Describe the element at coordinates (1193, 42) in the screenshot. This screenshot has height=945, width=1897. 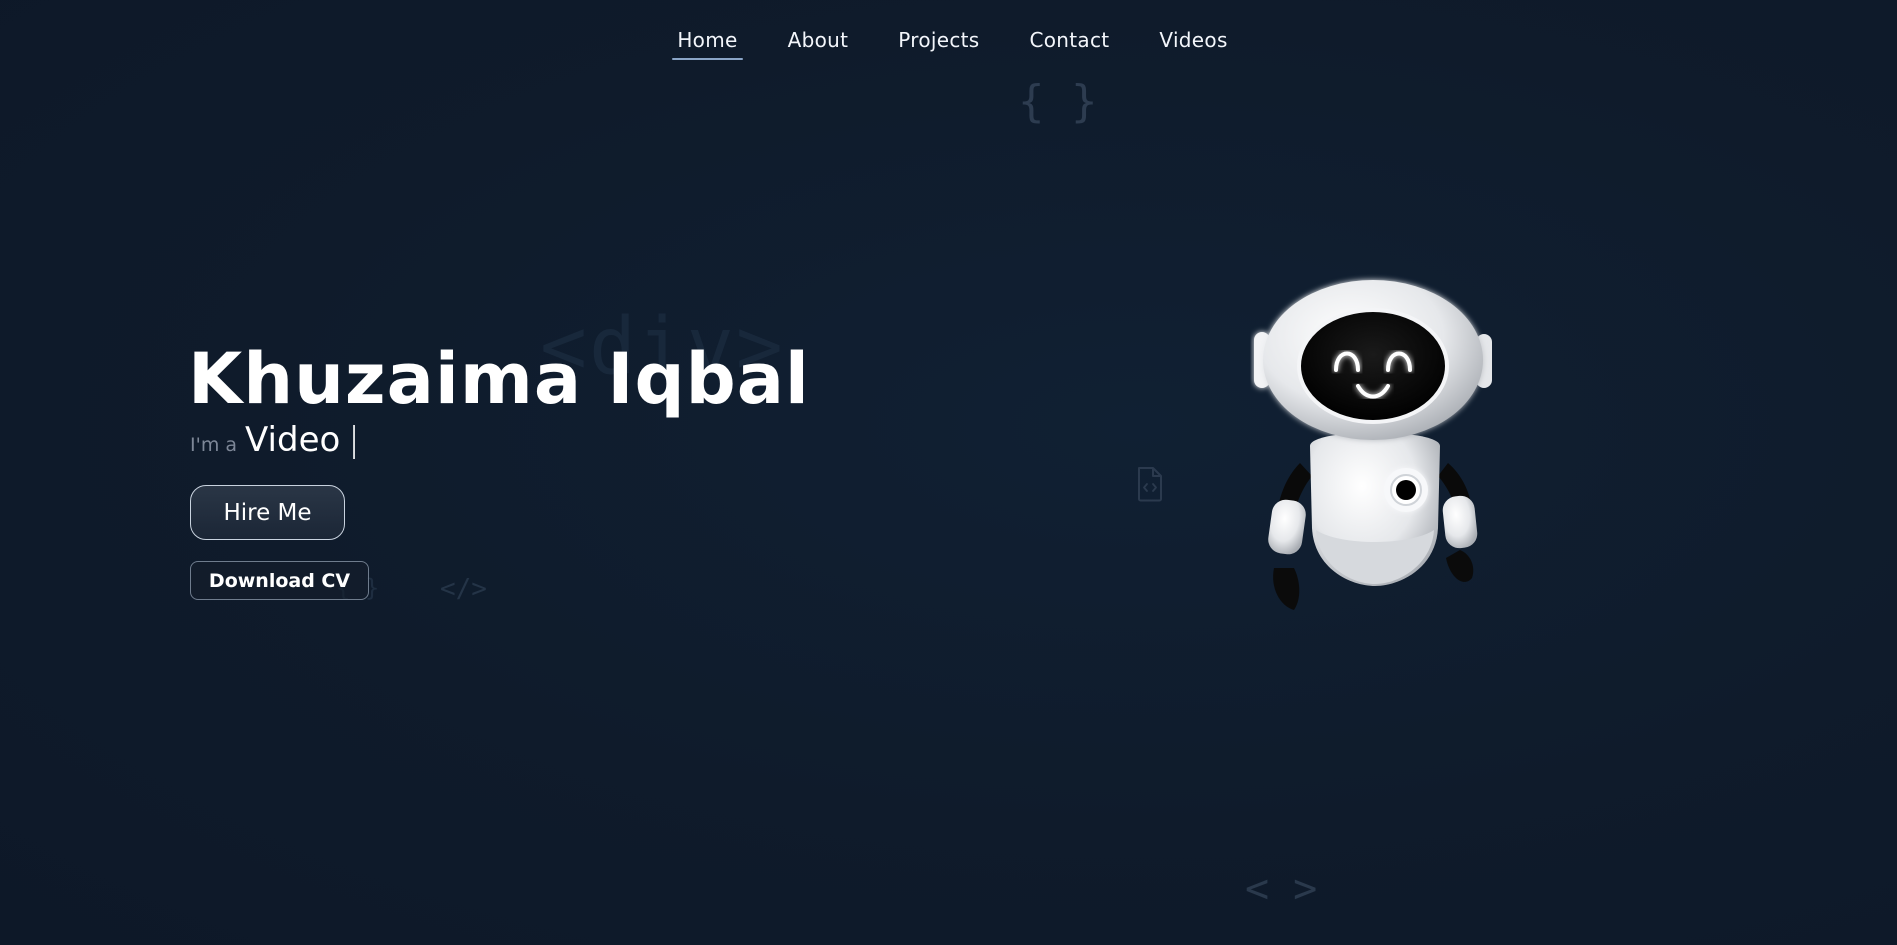
I see `nav-videos-link: Videos` at that location.